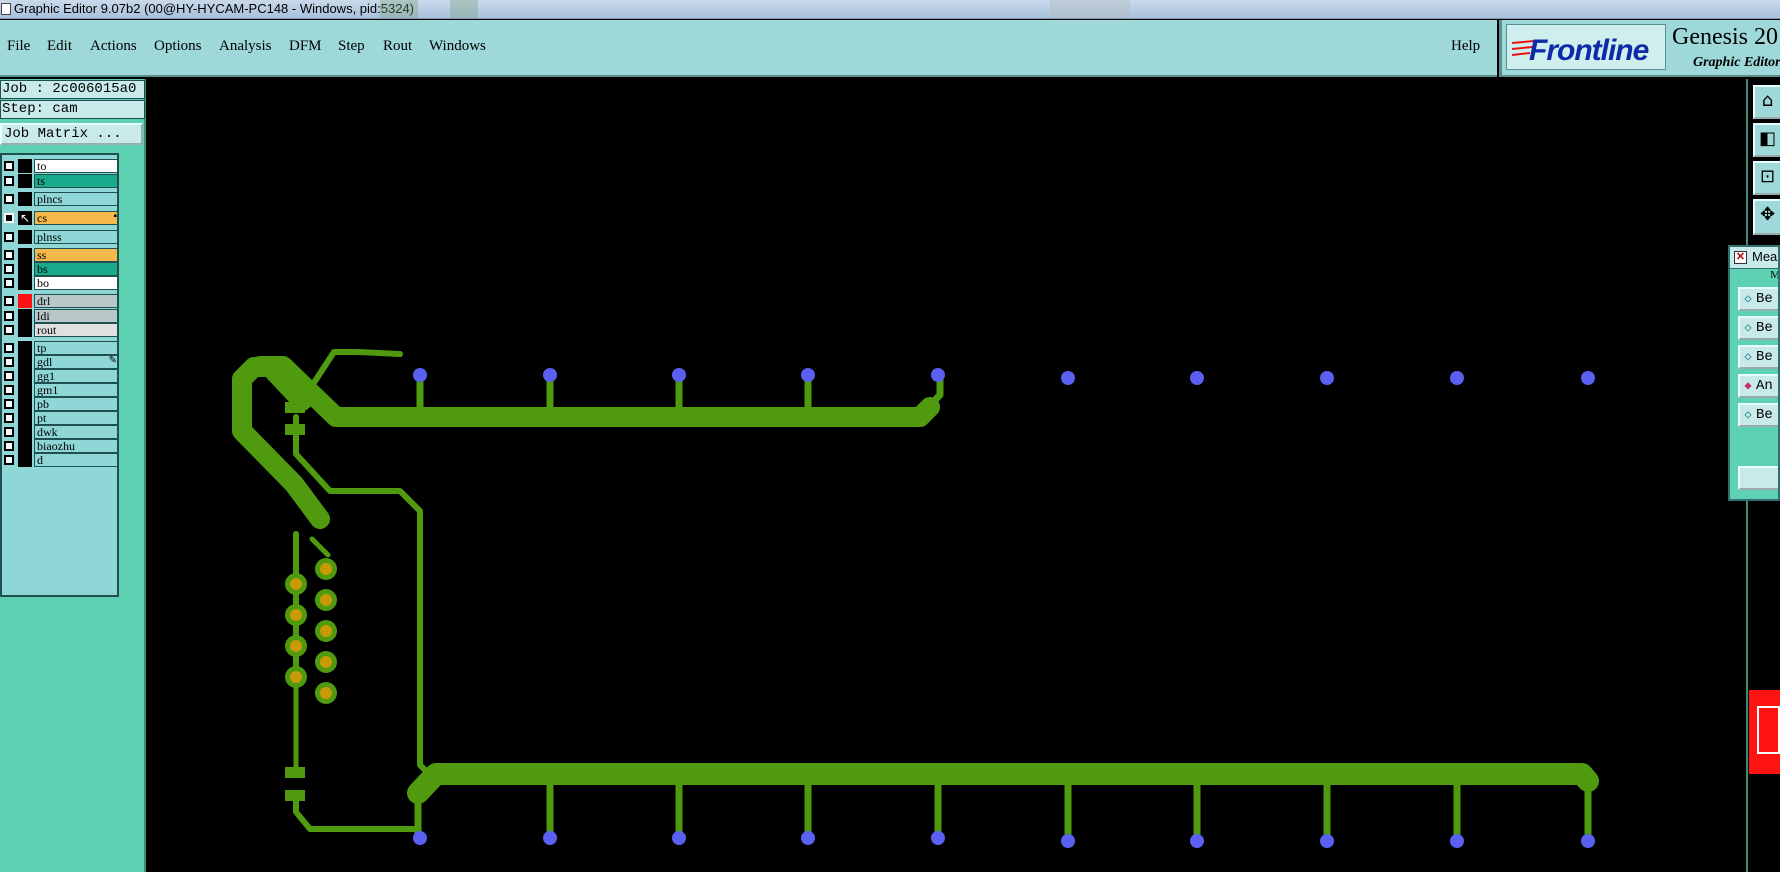 The image size is (1780, 872). What do you see at coordinates (76, 269) in the screenshot?
I see `layer-name: bs` at bounding box center [76, 269].